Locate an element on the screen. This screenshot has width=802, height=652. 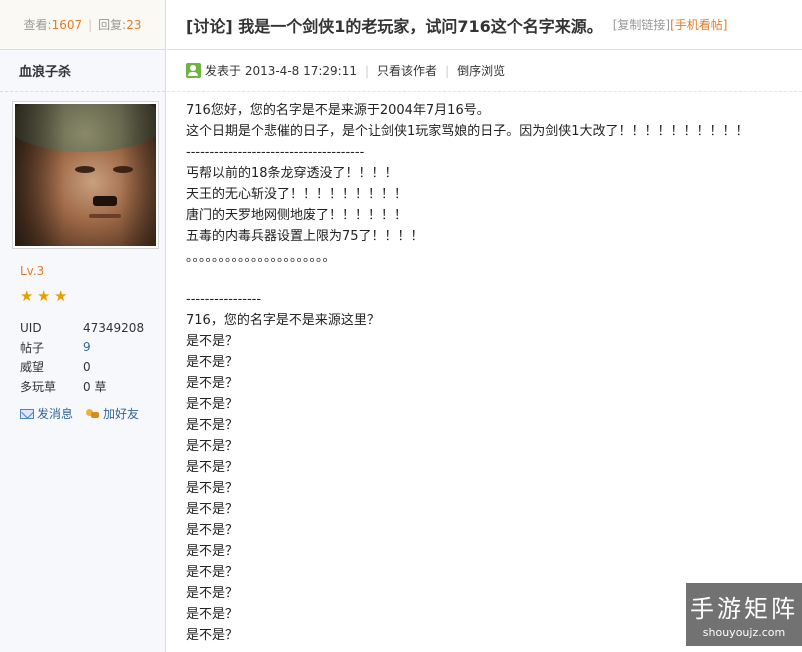
send-message-button: 发消息 is located at coordinates (46, 413).